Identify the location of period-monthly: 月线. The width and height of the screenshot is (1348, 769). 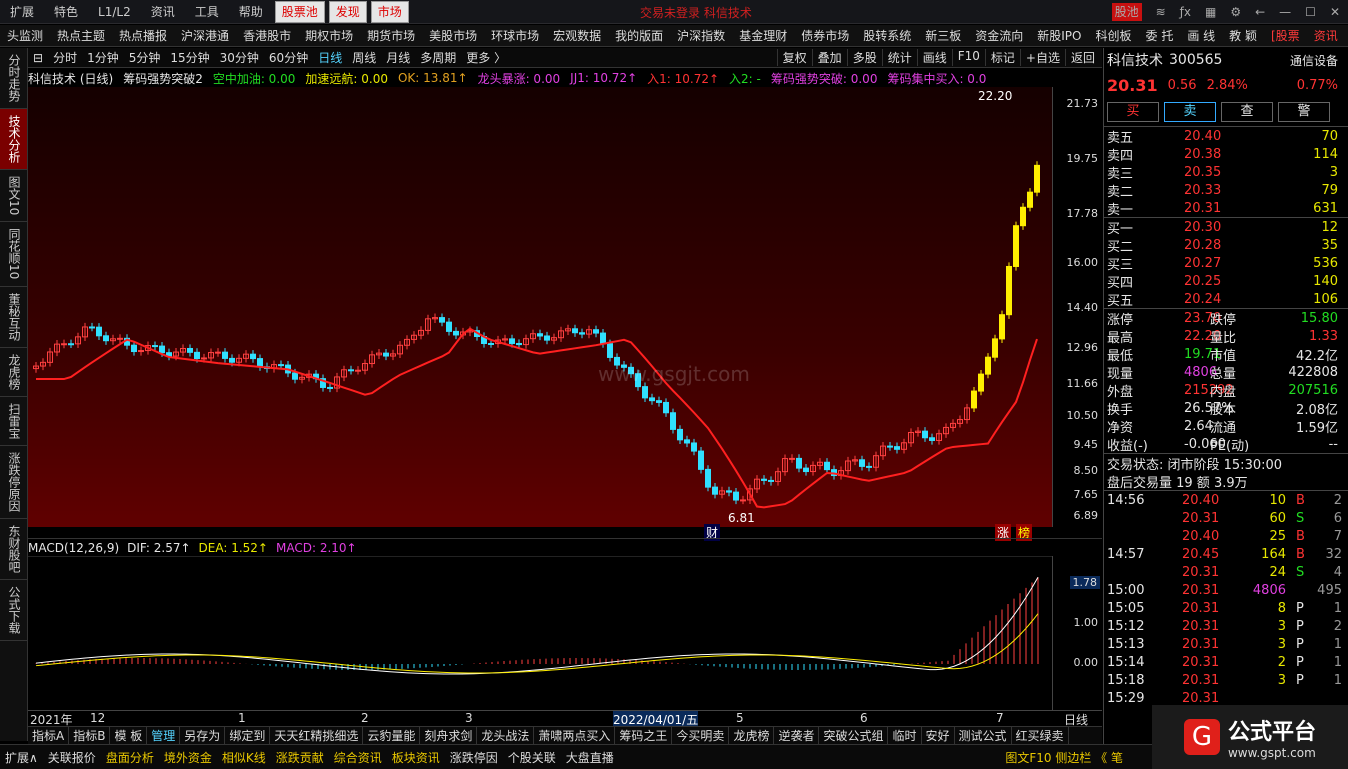
(398, 57).